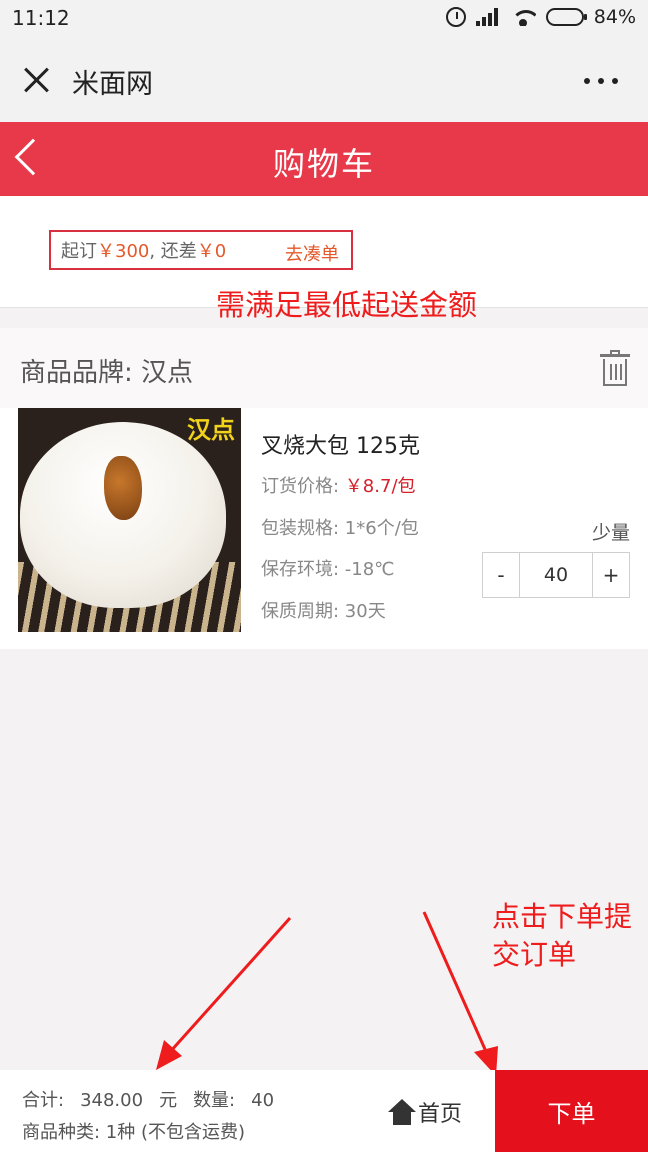  What do you see at coordinates (455, 17) in the screenshot?
I see `alarm-icon` at bounding box center [455, 17].